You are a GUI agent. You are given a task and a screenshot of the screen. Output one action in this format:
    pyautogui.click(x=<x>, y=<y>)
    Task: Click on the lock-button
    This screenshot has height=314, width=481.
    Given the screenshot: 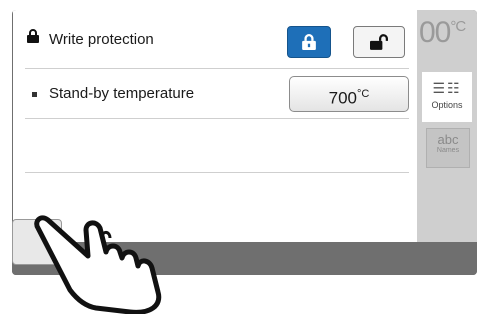 What is the action you would take?
    pyautogui.click(x=309, y=42)
    